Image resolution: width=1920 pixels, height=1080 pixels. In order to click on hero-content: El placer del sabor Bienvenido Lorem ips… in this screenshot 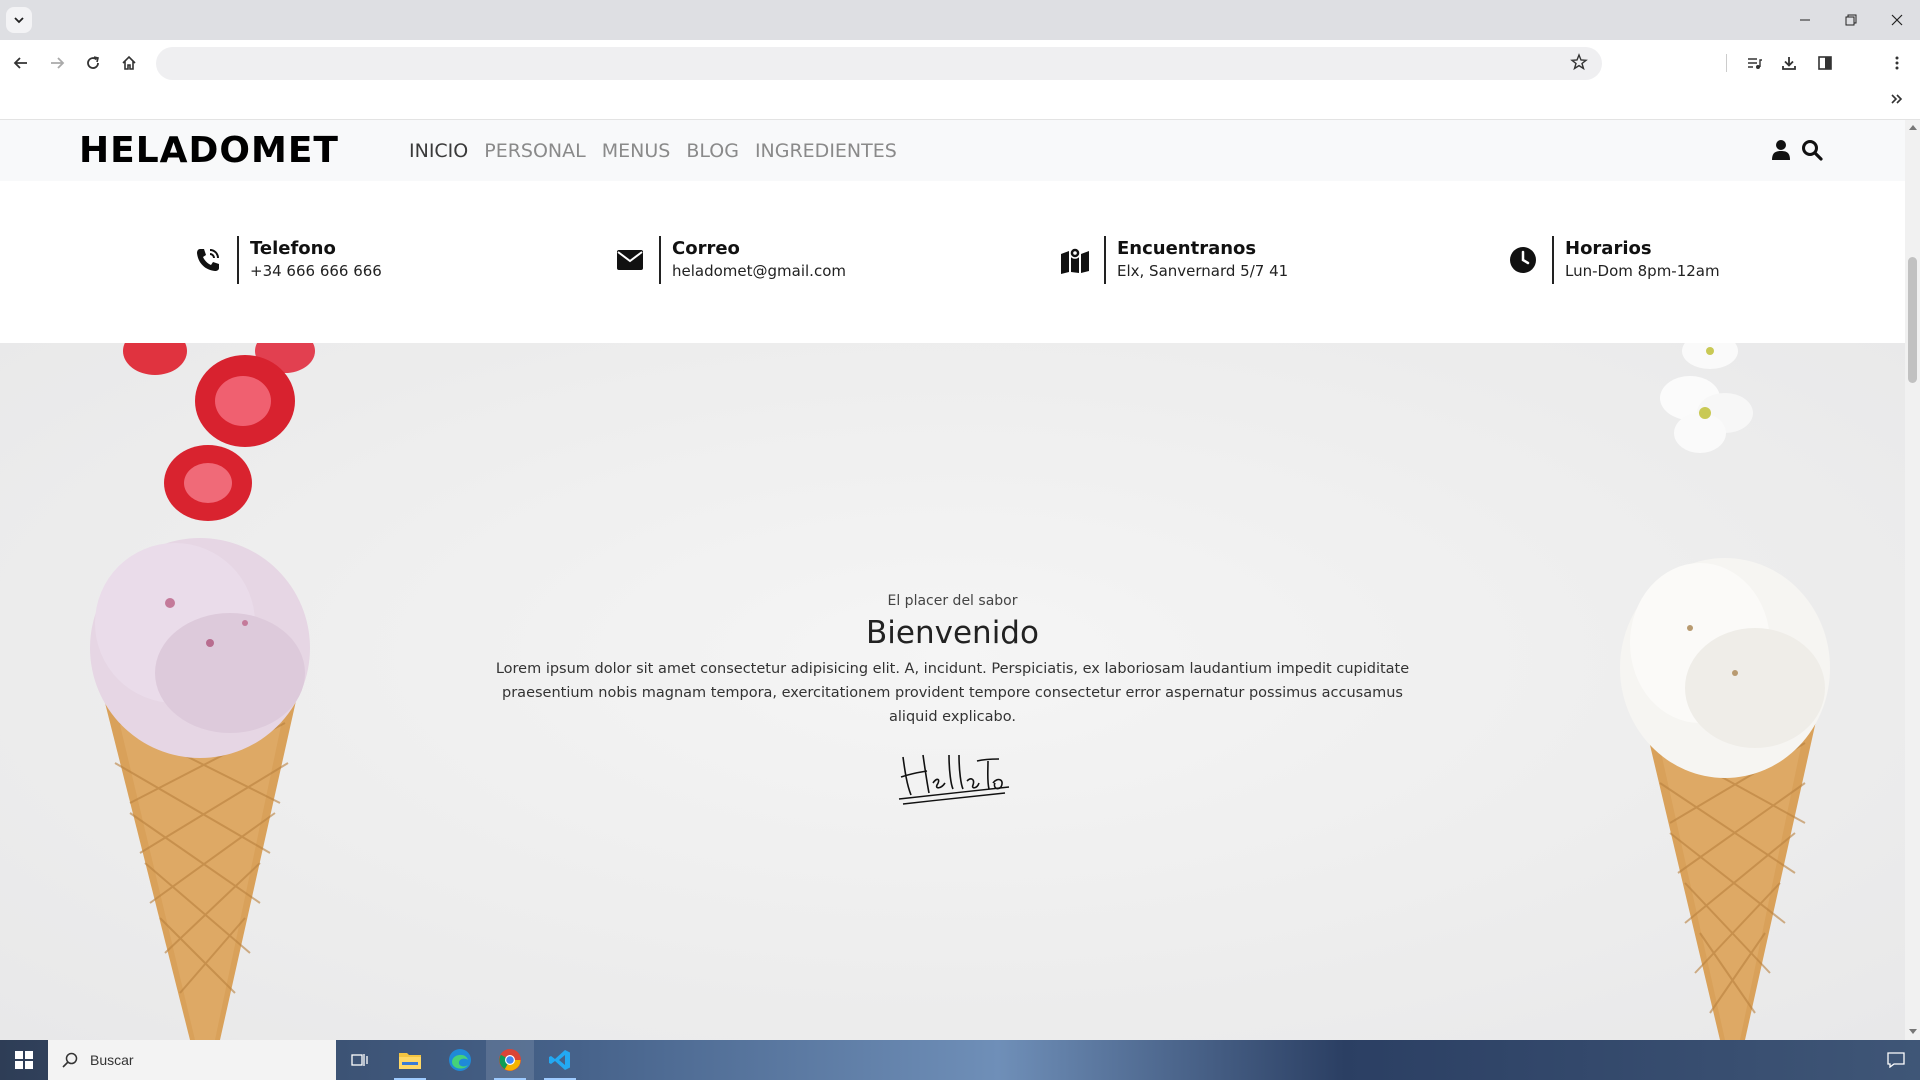, I will do `click(952, 700)`.